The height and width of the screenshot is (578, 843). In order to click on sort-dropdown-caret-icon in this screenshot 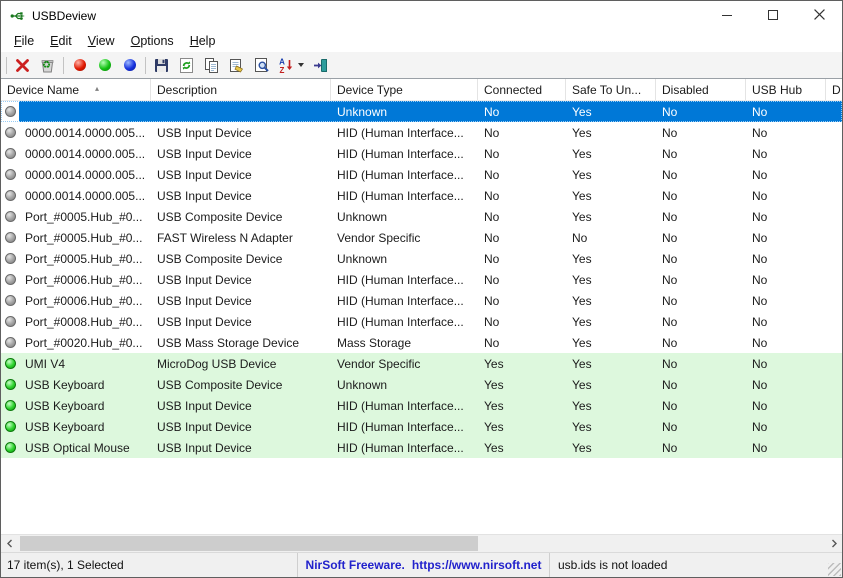, I will do `click(301, 65)`.